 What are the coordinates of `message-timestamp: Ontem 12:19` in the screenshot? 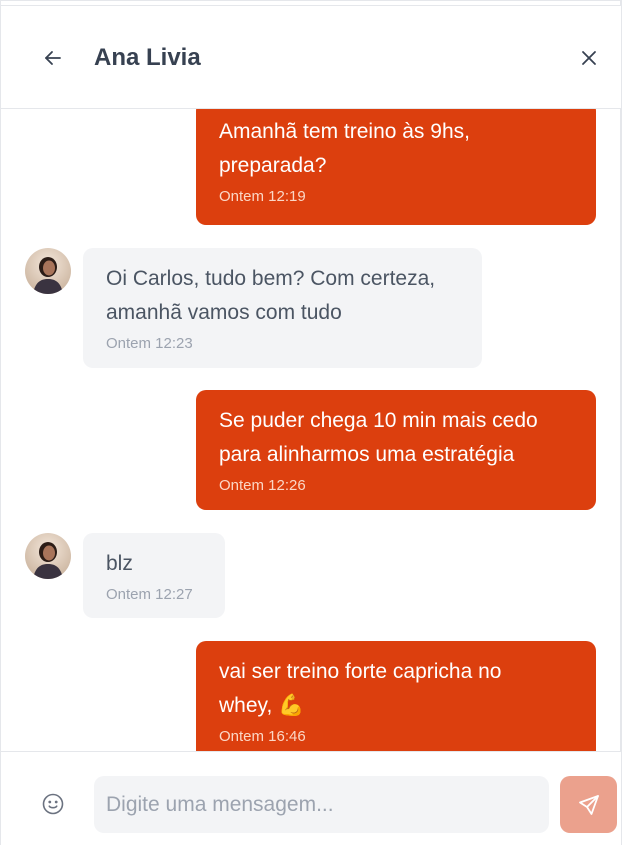 It's located at (262, 196).